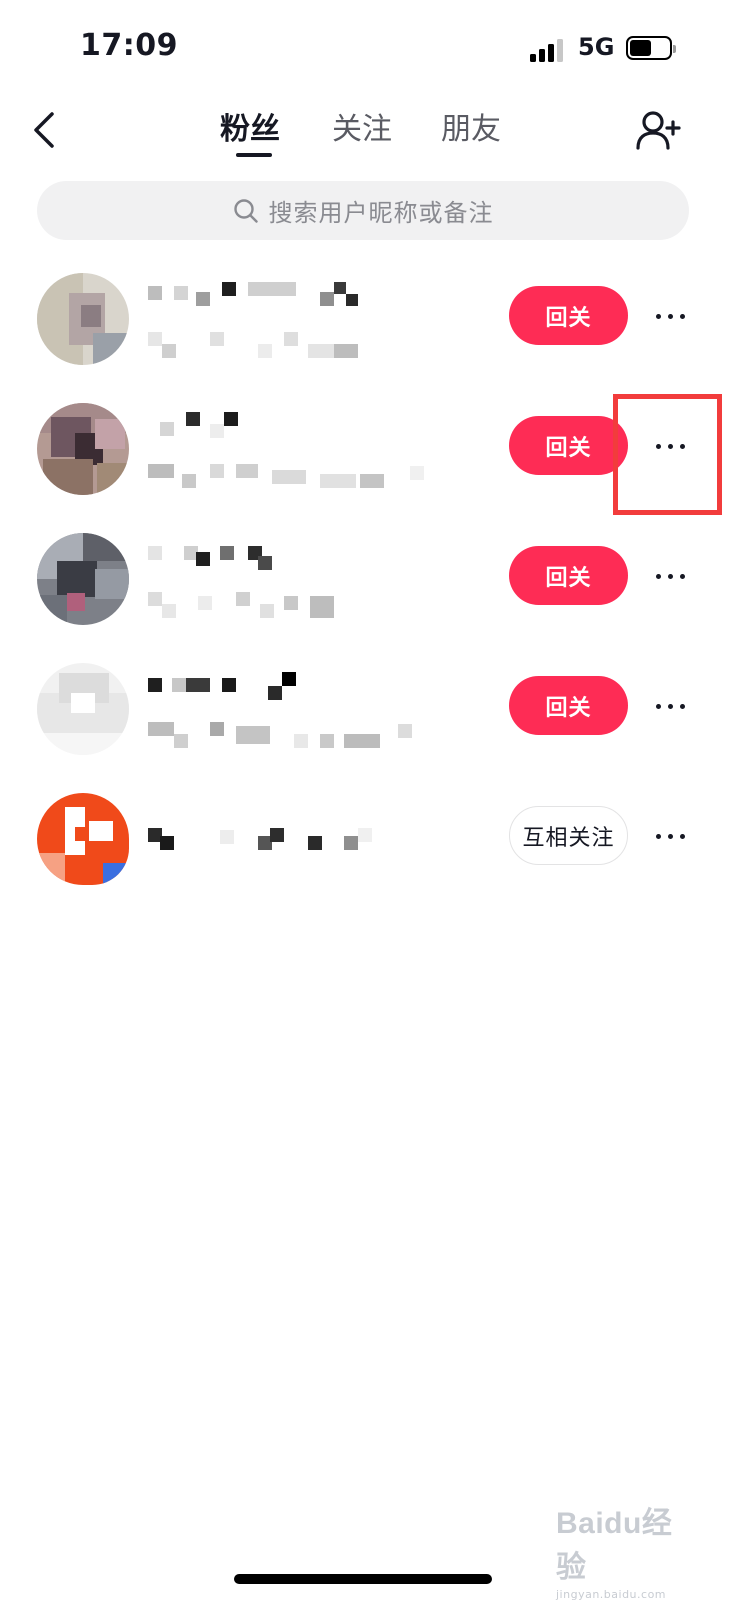 The image size is (739, 1600). What do you see at coordinates (381, 213) in the screenshot?
I see `search-placeholder: 搜索用户昵称或备注` at bounding box center [381, 213].